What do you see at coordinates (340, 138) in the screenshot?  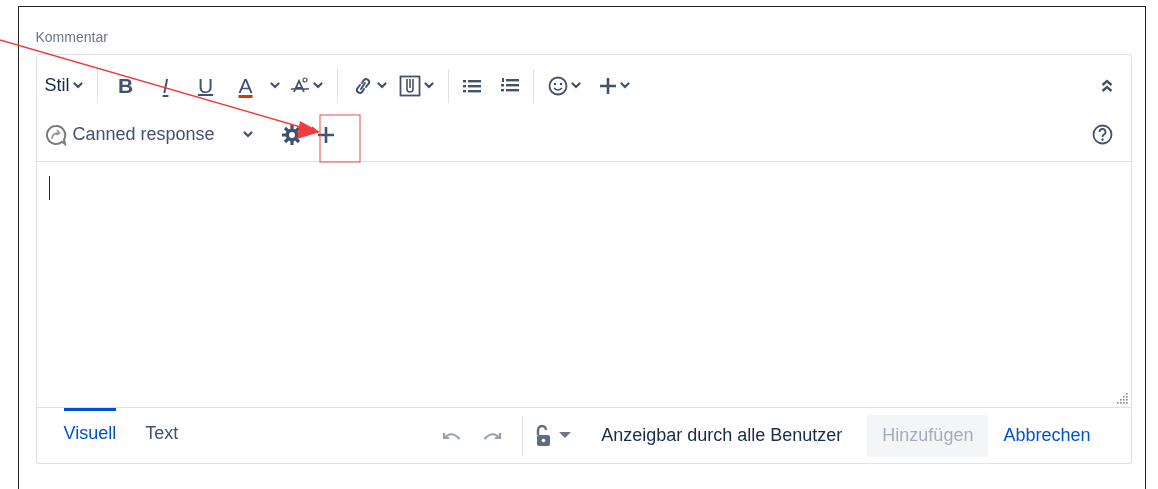 I see `highlight-box` at bounding box center [340, 138].